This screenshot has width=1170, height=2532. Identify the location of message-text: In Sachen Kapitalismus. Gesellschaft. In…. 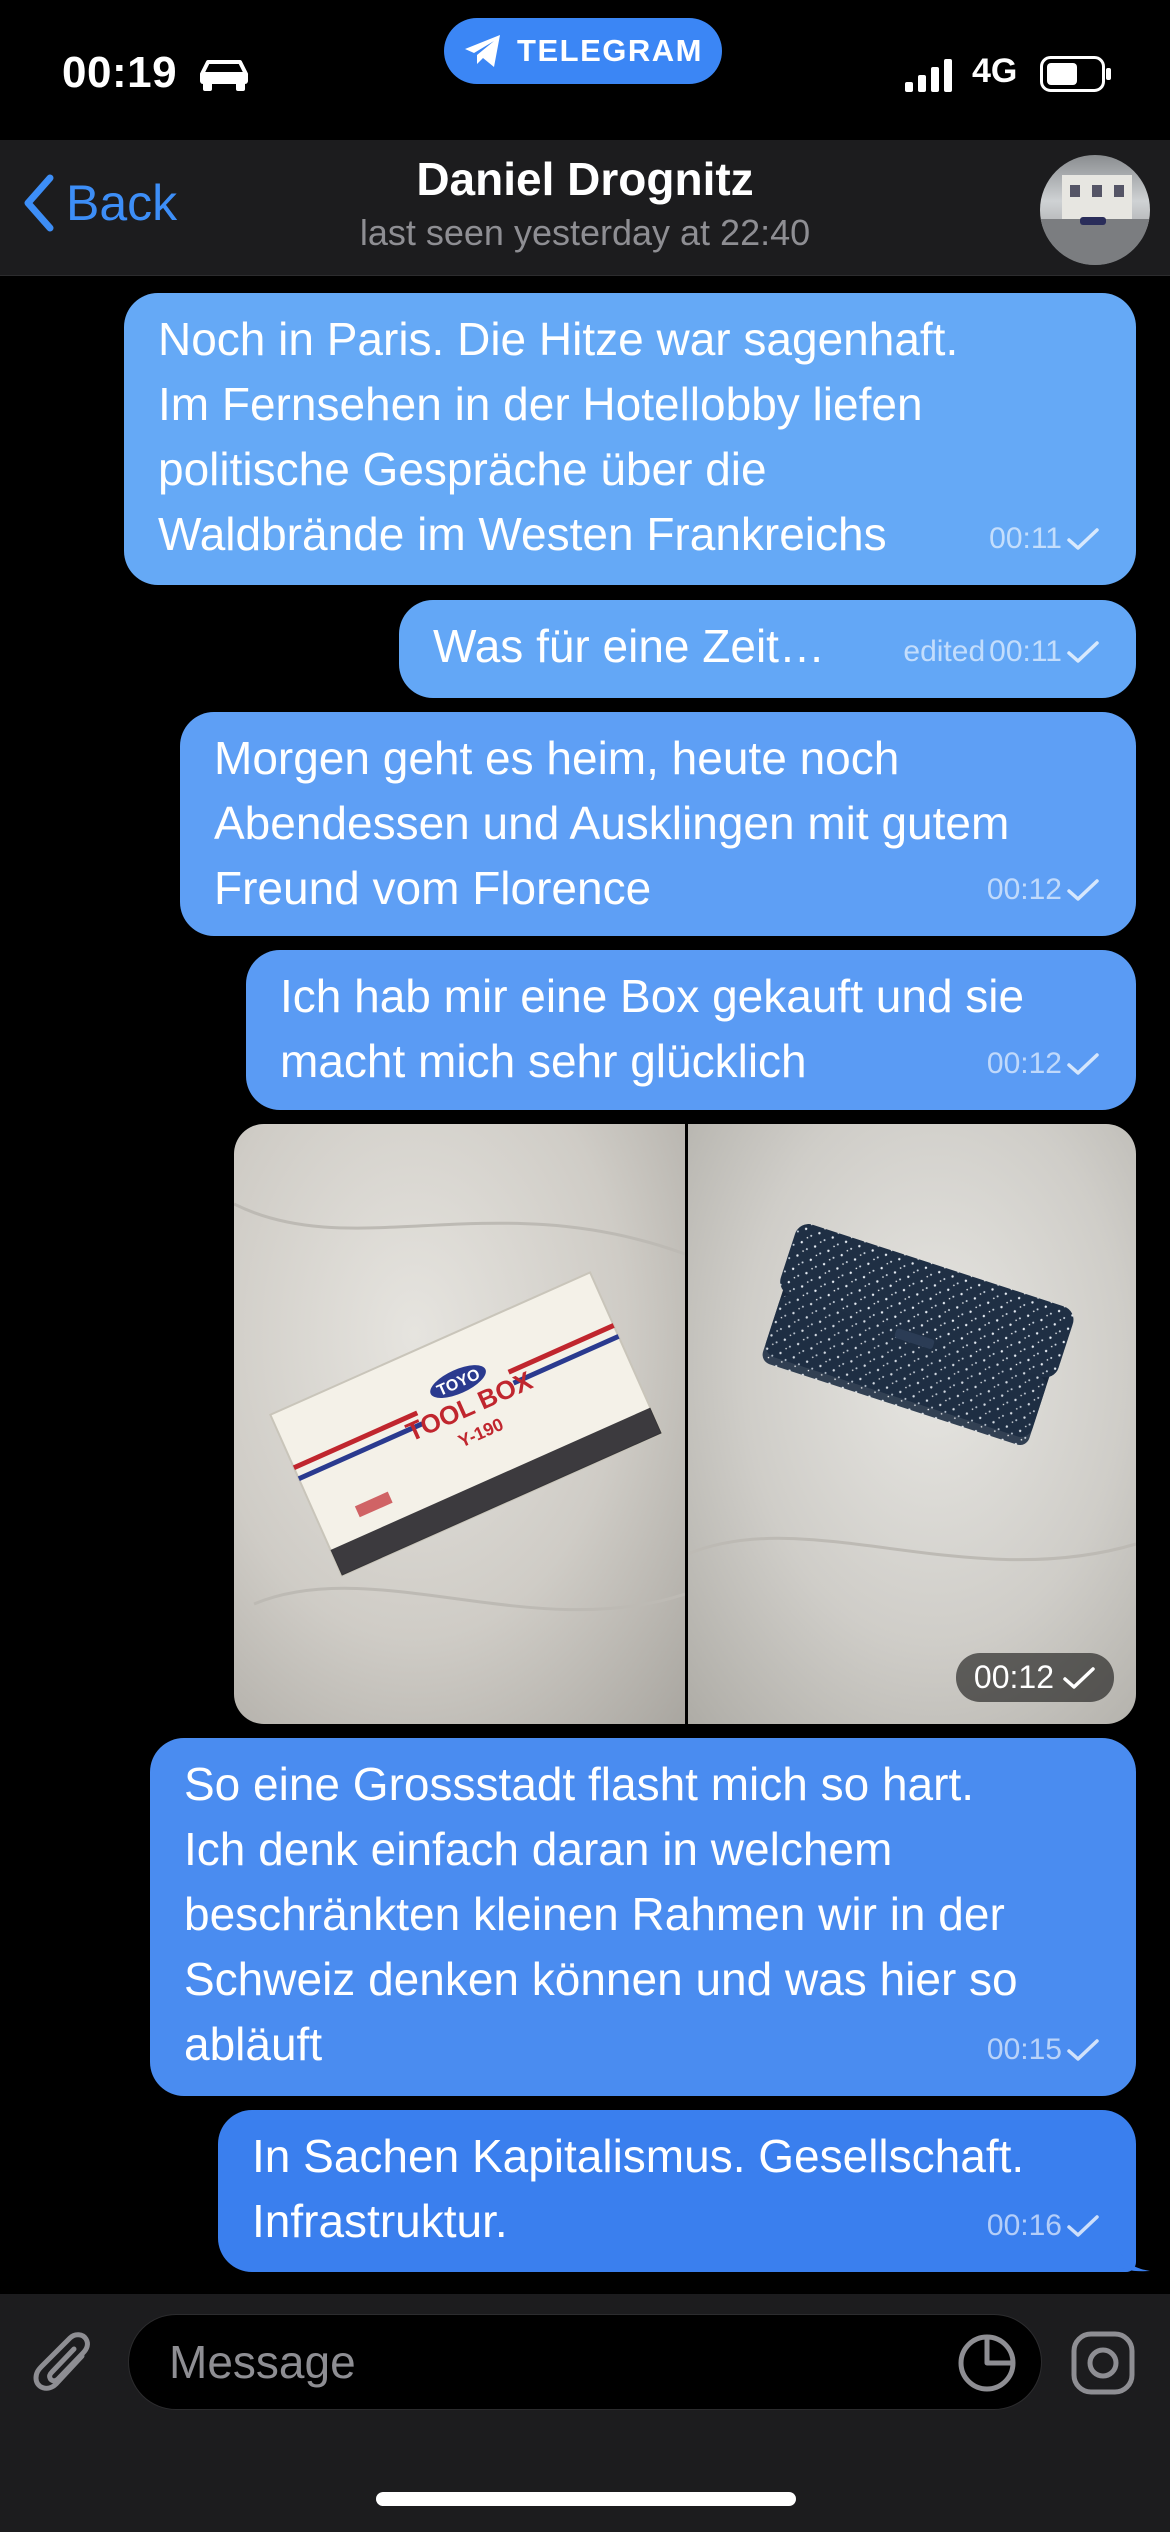
(638, 2188).